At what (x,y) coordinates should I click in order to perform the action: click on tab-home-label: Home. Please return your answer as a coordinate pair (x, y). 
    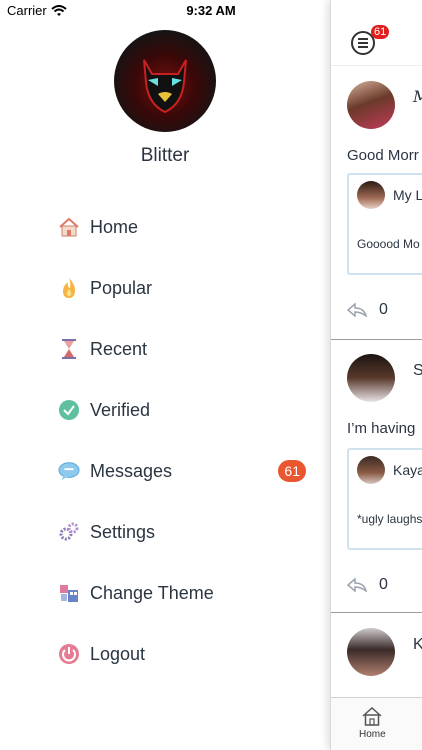
    Looking at the image, I should click on (372, 734).